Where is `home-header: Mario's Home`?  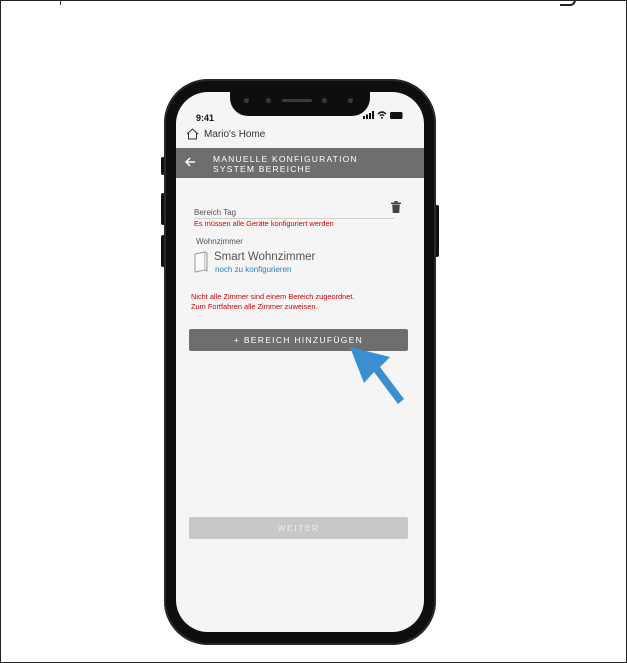
home-header: Mario's Home is located at coordinates (225, 134).